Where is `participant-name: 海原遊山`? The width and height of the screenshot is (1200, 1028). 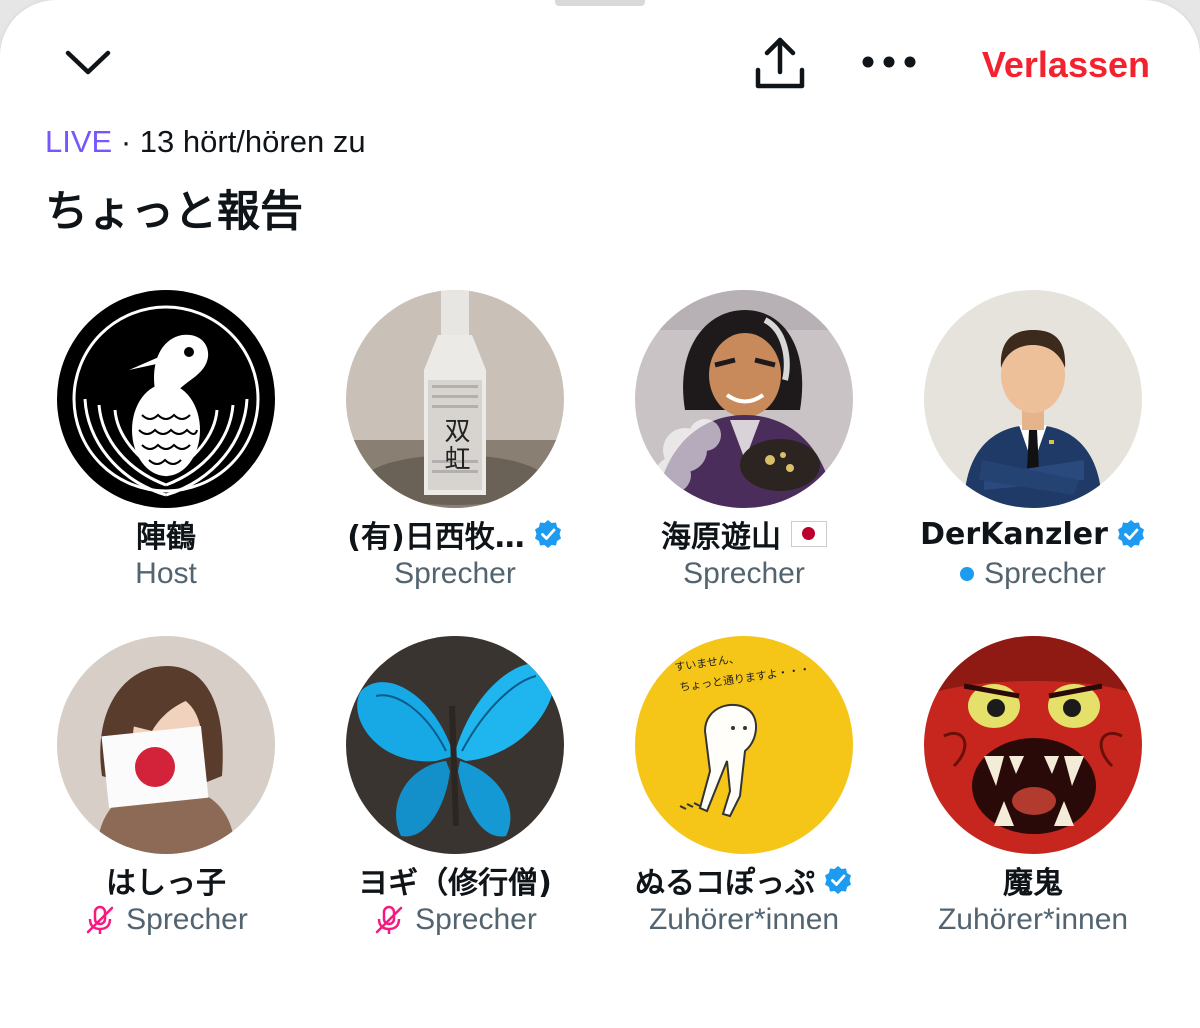 participant-name: 海原遊山 is located at coordinates (744, 534).